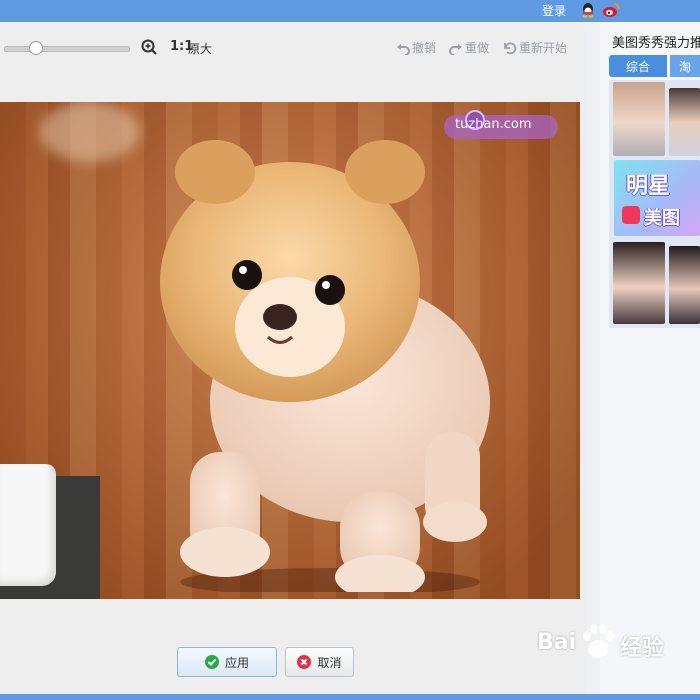 The width and height of the screenshot is (700, 700). Describe the element at coordinates (477, 48) in the screenshot. I see `redo-label: 重做` at that location.